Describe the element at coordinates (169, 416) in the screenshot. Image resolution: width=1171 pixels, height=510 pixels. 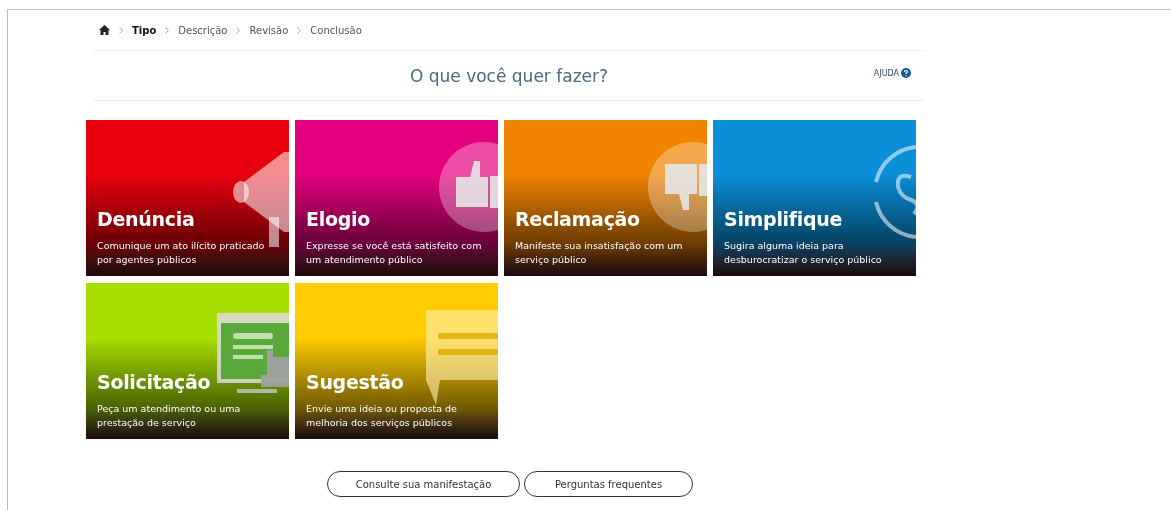
I see `card-description: Peça um atendimento ou uma prestação de serviço` at that location.